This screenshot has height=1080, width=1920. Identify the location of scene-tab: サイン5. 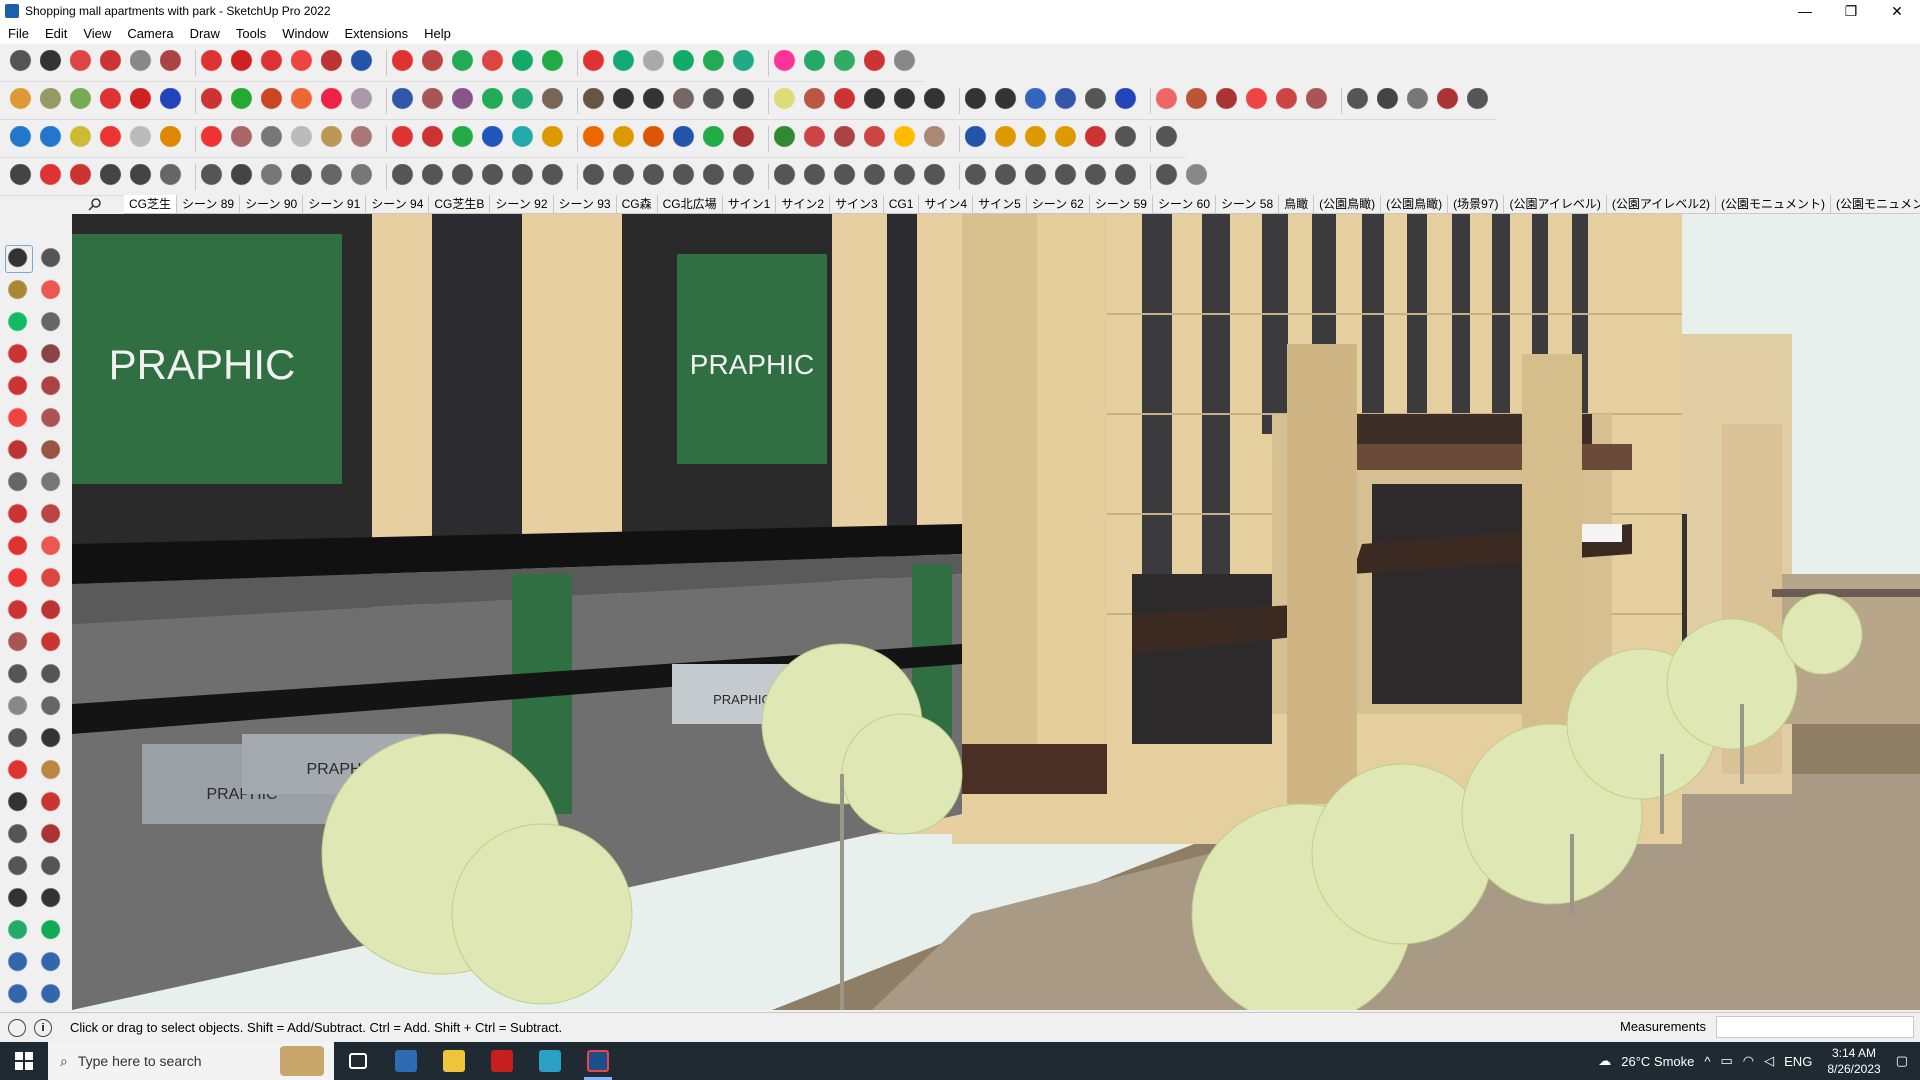
(1000, 203).